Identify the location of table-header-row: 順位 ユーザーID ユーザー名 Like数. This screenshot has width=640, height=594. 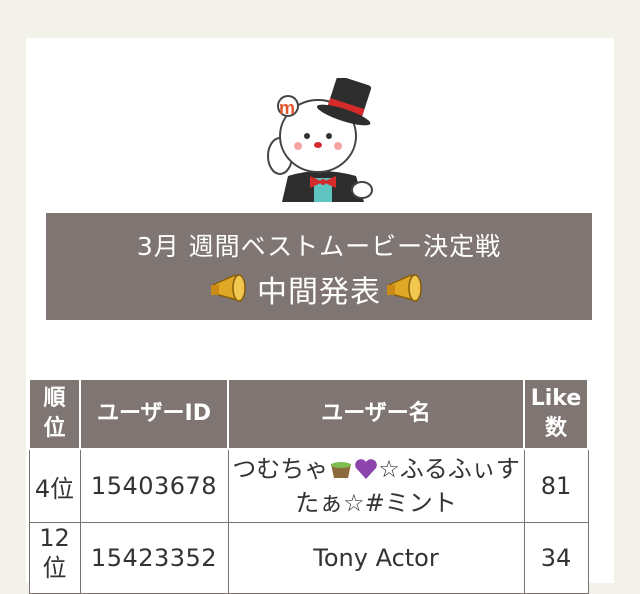
(308, 414).